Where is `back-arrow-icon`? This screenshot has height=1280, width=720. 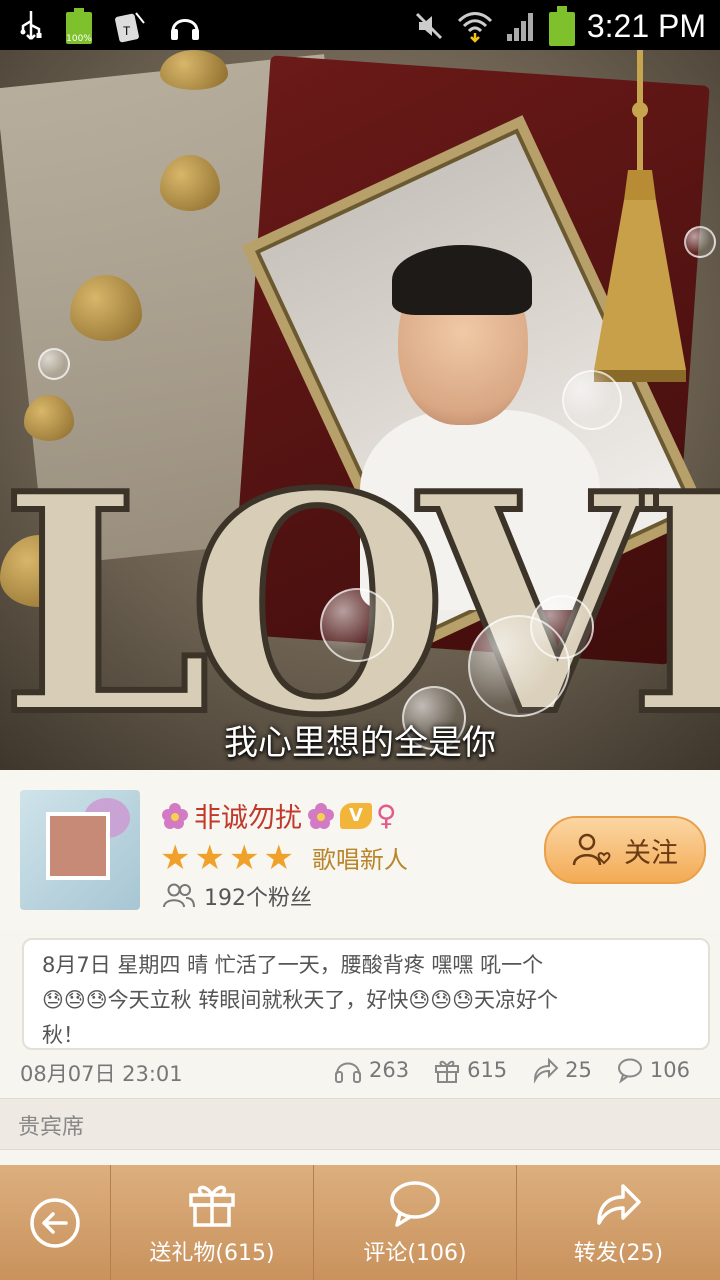 back-arrow-icon is located at coordinates (55, 1222).